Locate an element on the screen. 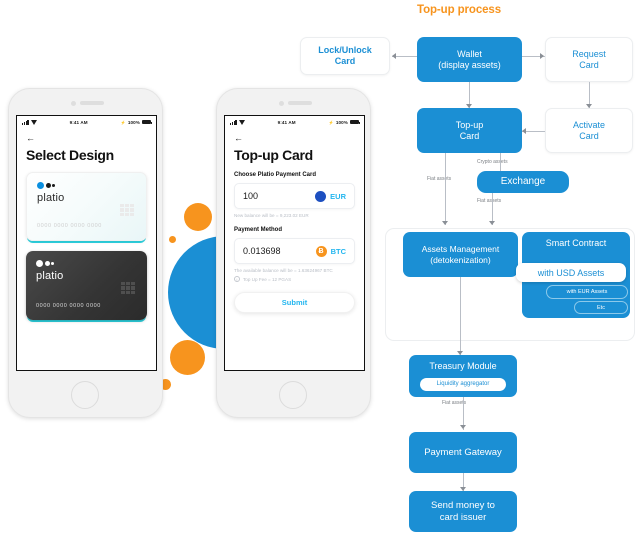 This screenshot has width=640, height=537. back-button-left: ← is located at coordinates (86, 138).